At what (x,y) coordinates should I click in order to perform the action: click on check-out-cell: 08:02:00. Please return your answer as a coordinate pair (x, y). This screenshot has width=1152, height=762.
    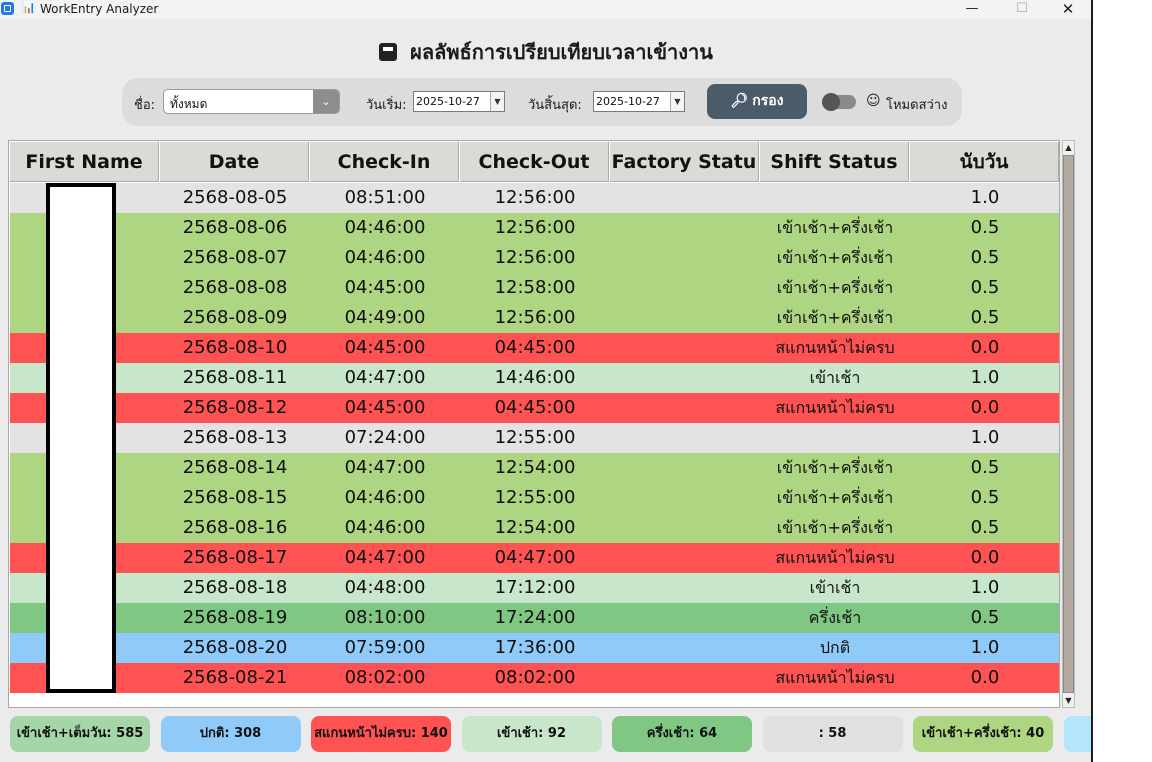
    Looking at the image, I should click on (535, 677).